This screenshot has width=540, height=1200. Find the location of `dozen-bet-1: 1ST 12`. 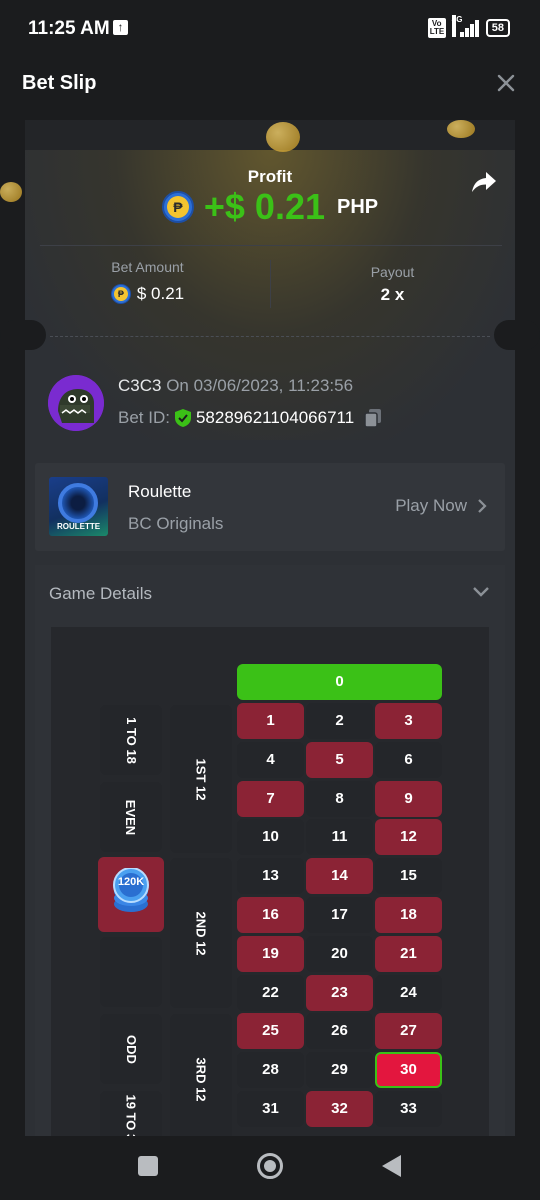

dozen-bet-1: 1ST 12 is located at coordinates (201, 779).